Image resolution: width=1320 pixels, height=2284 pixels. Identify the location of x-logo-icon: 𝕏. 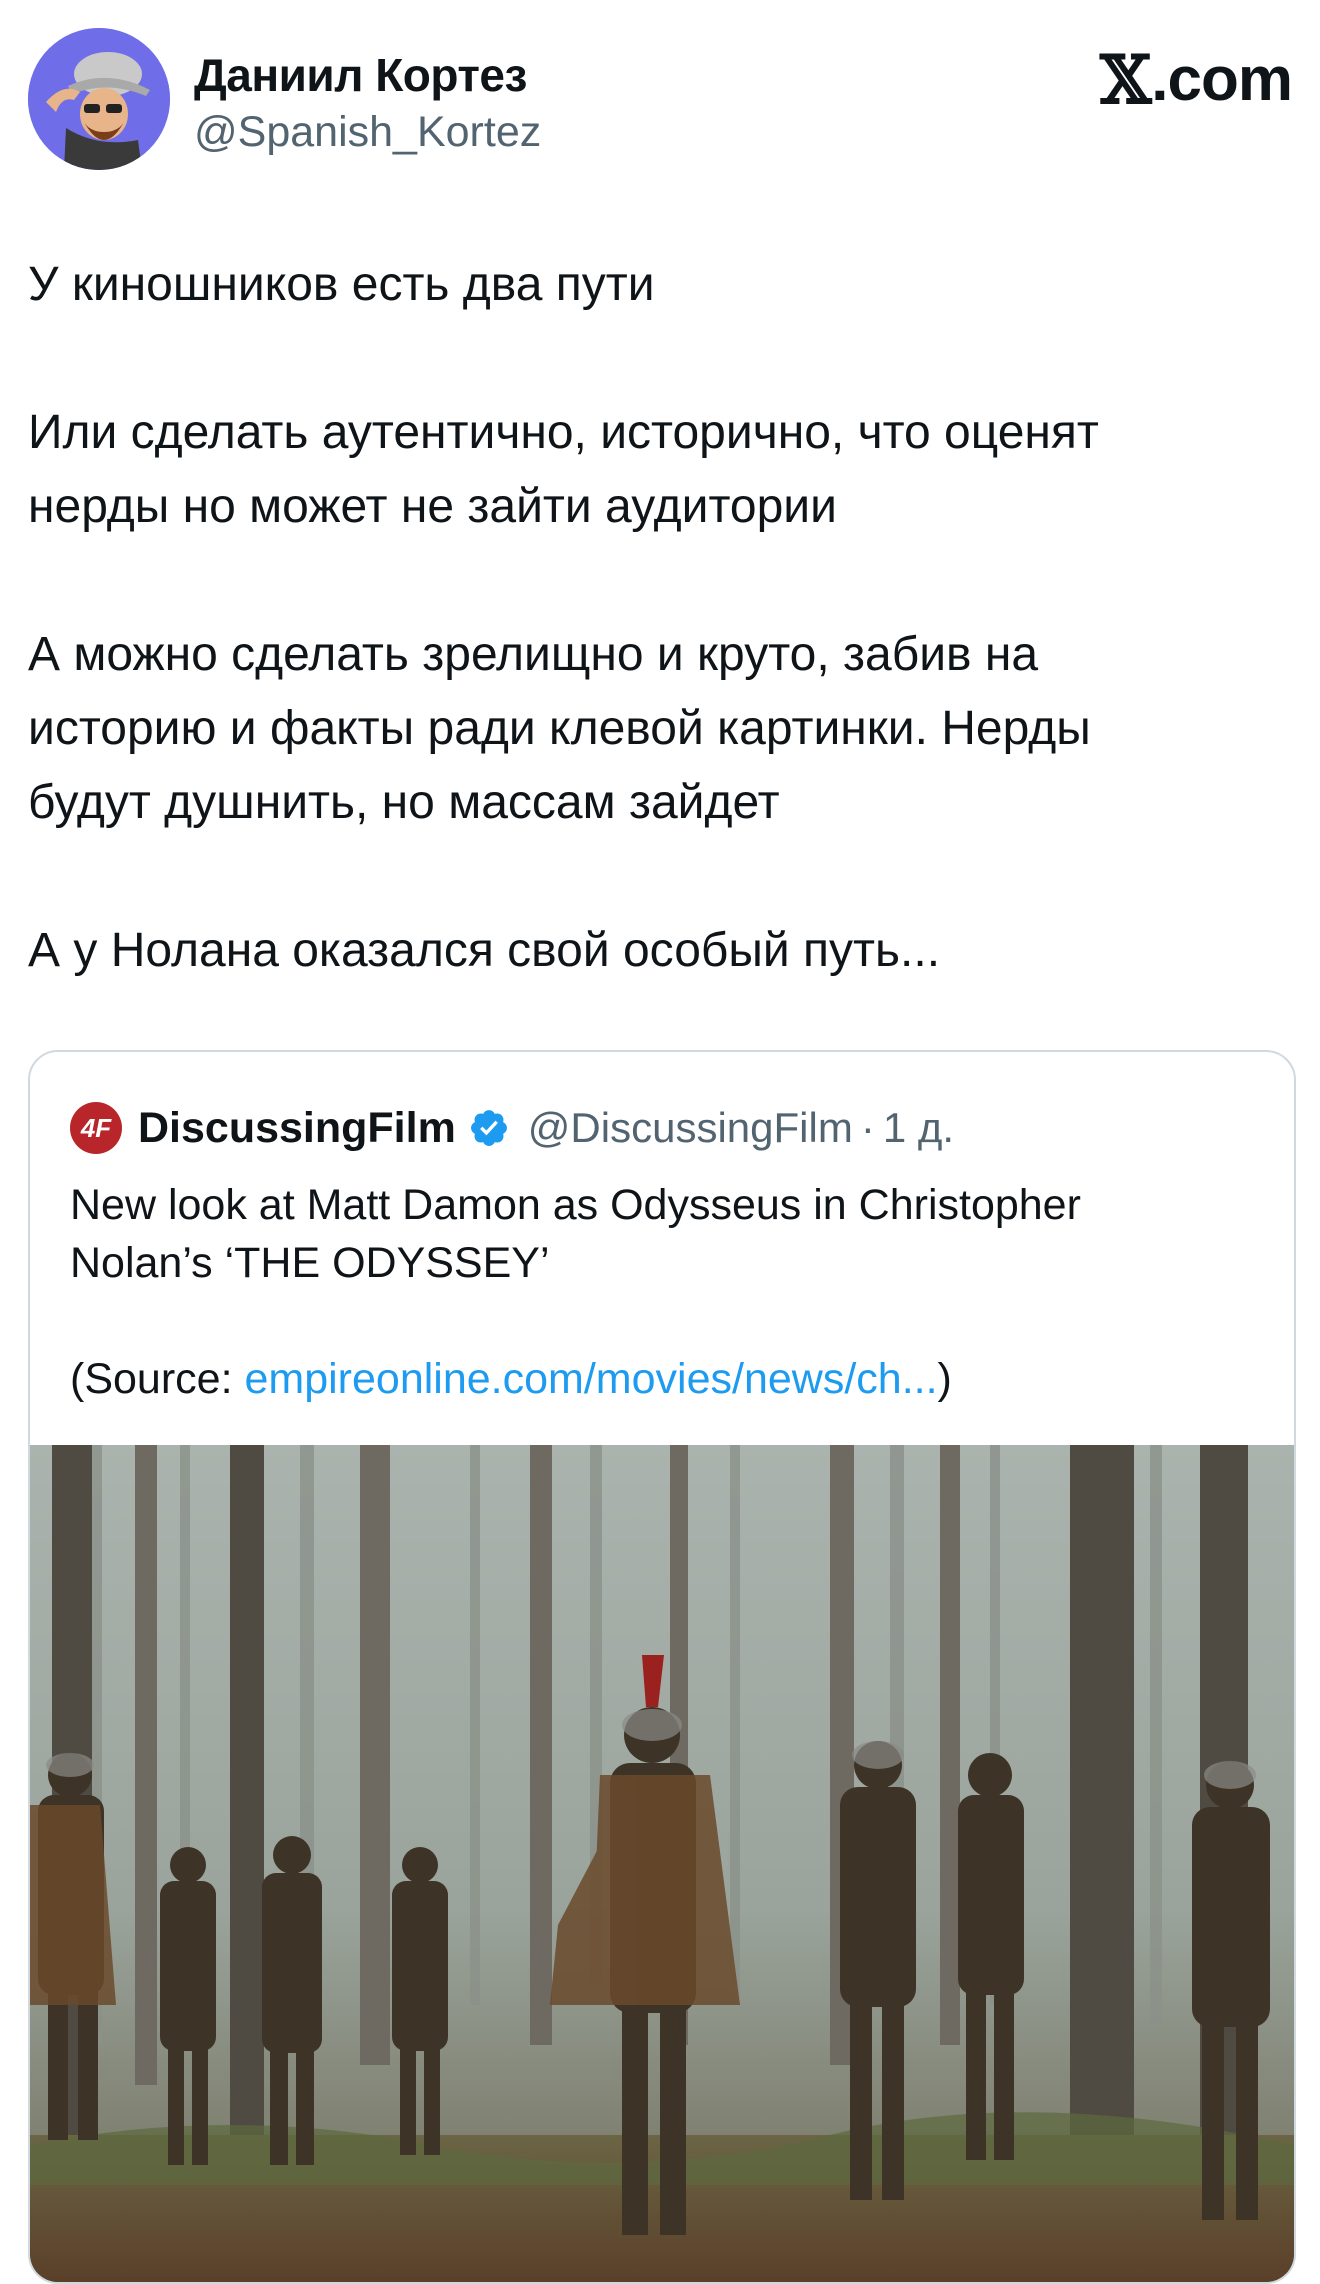
(1126, 80).